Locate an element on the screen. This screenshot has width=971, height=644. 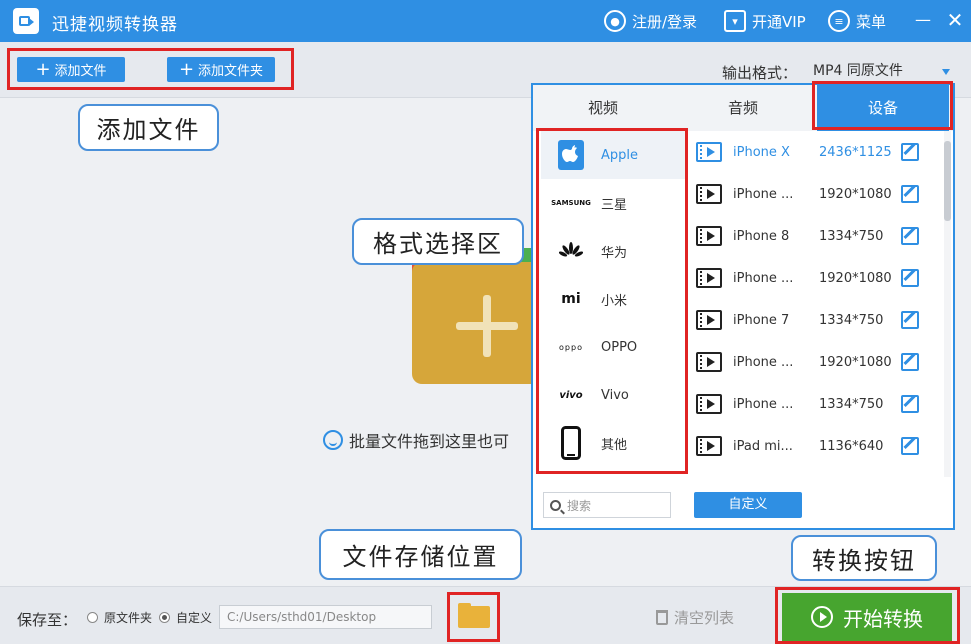
device-name: iPhone X is located at coordinates (761, 152).